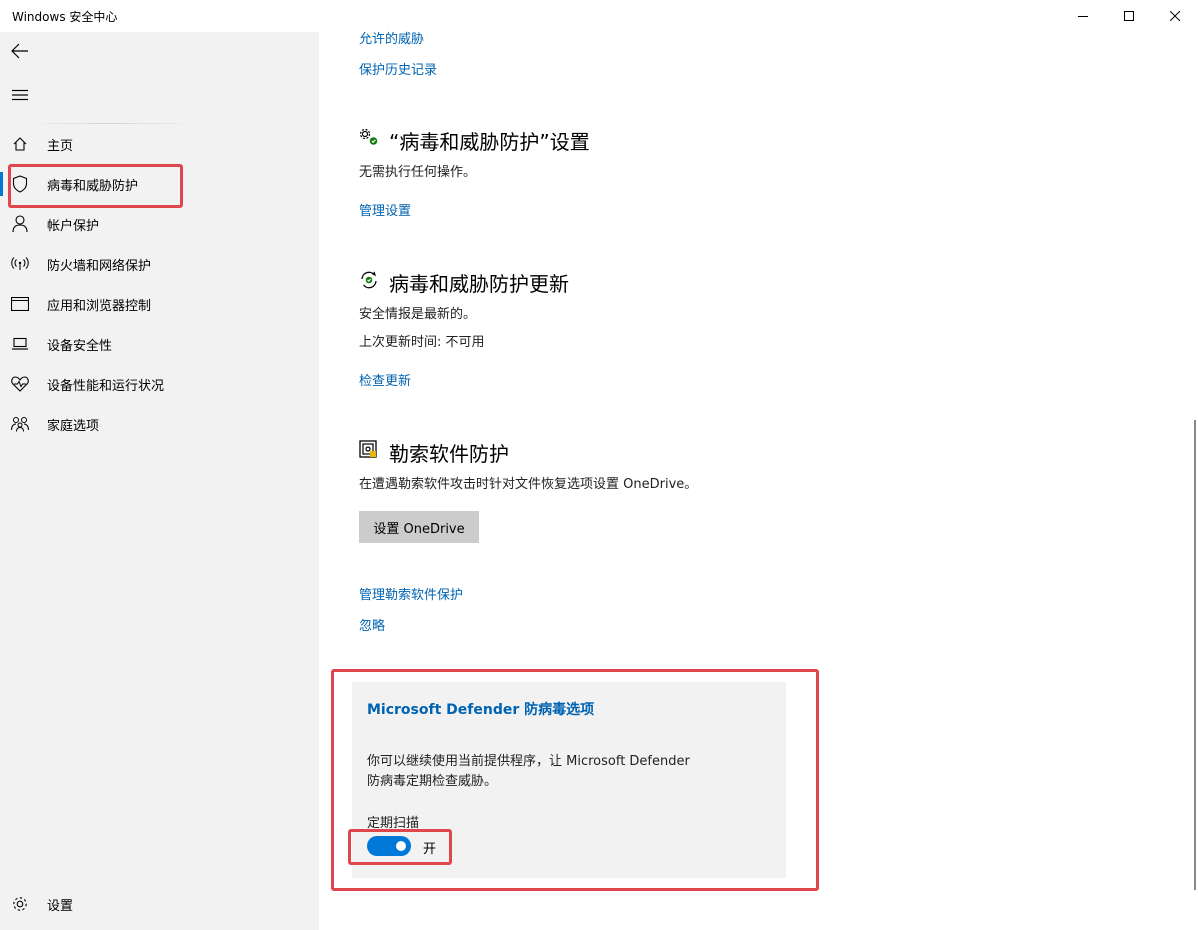 Image resolution: width=1198 pixels, height=930 pixels. What do you see at coordinates (419, 527) in the screenshot?
I see `setup-onedrive-button: 设置 OneDrive` at bounding box center [419, 527].